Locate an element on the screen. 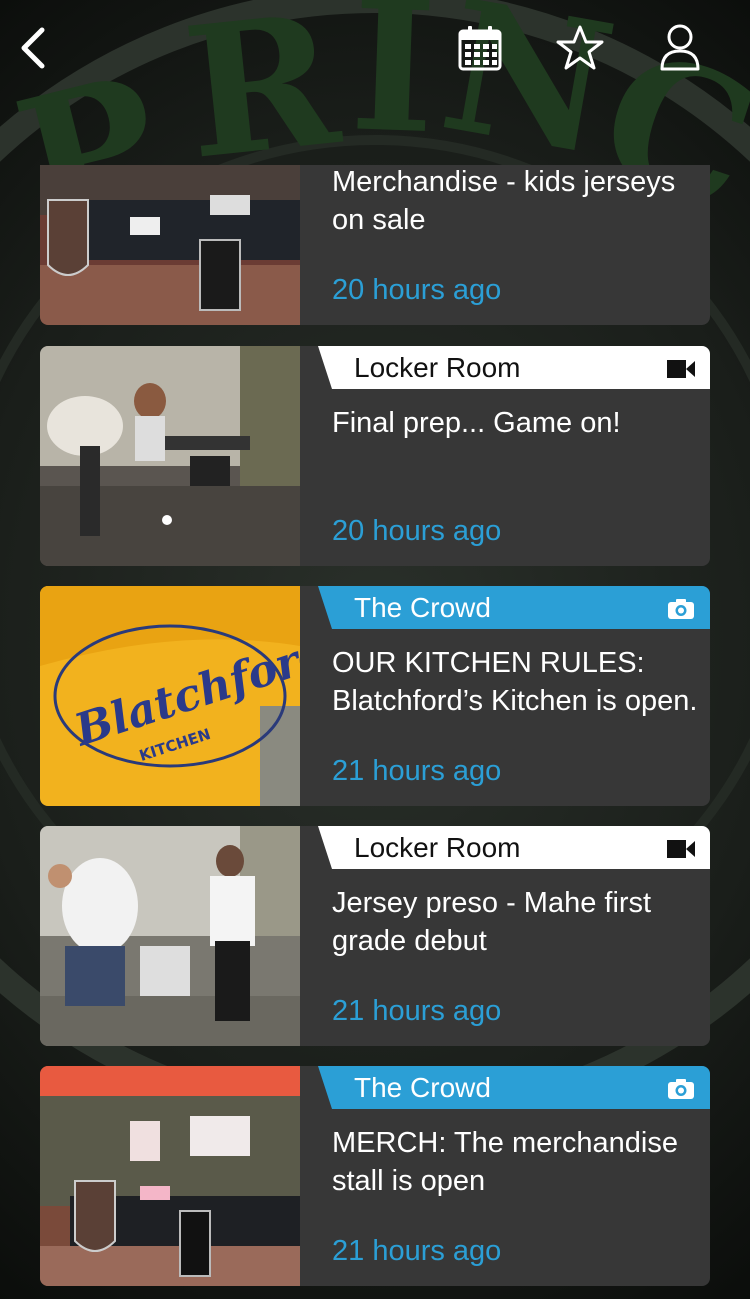 The height and width of the screenshot is (1299, 750). favorites-button is located at coordinates (580, 50).